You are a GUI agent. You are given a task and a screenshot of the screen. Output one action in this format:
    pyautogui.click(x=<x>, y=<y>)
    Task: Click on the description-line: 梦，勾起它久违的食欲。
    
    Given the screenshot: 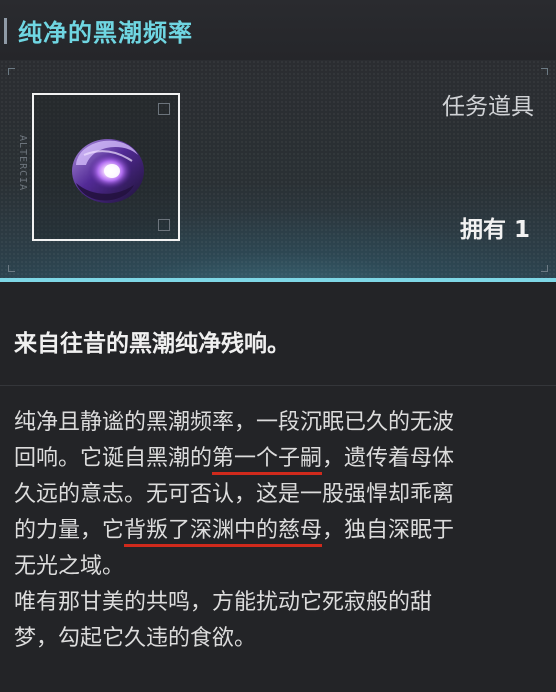 What is the action you would take?
    pyautogui.click(x=135, y=638)
    